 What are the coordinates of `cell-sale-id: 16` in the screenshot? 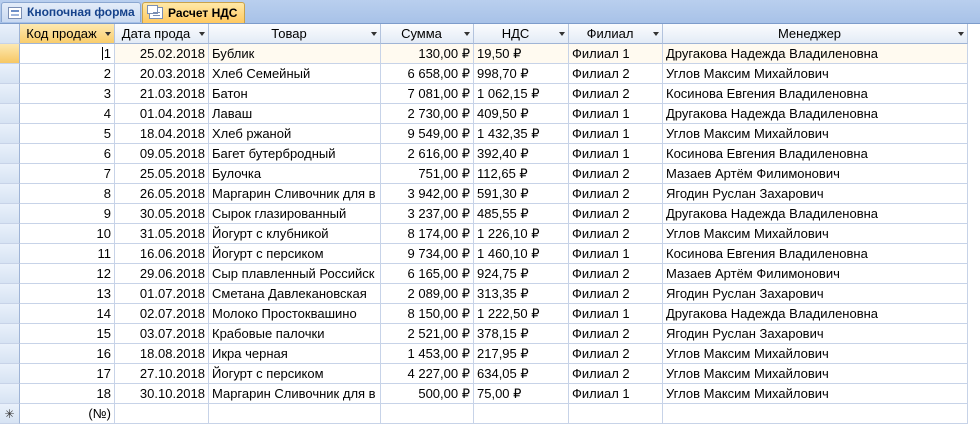 It's located at (67, 354).